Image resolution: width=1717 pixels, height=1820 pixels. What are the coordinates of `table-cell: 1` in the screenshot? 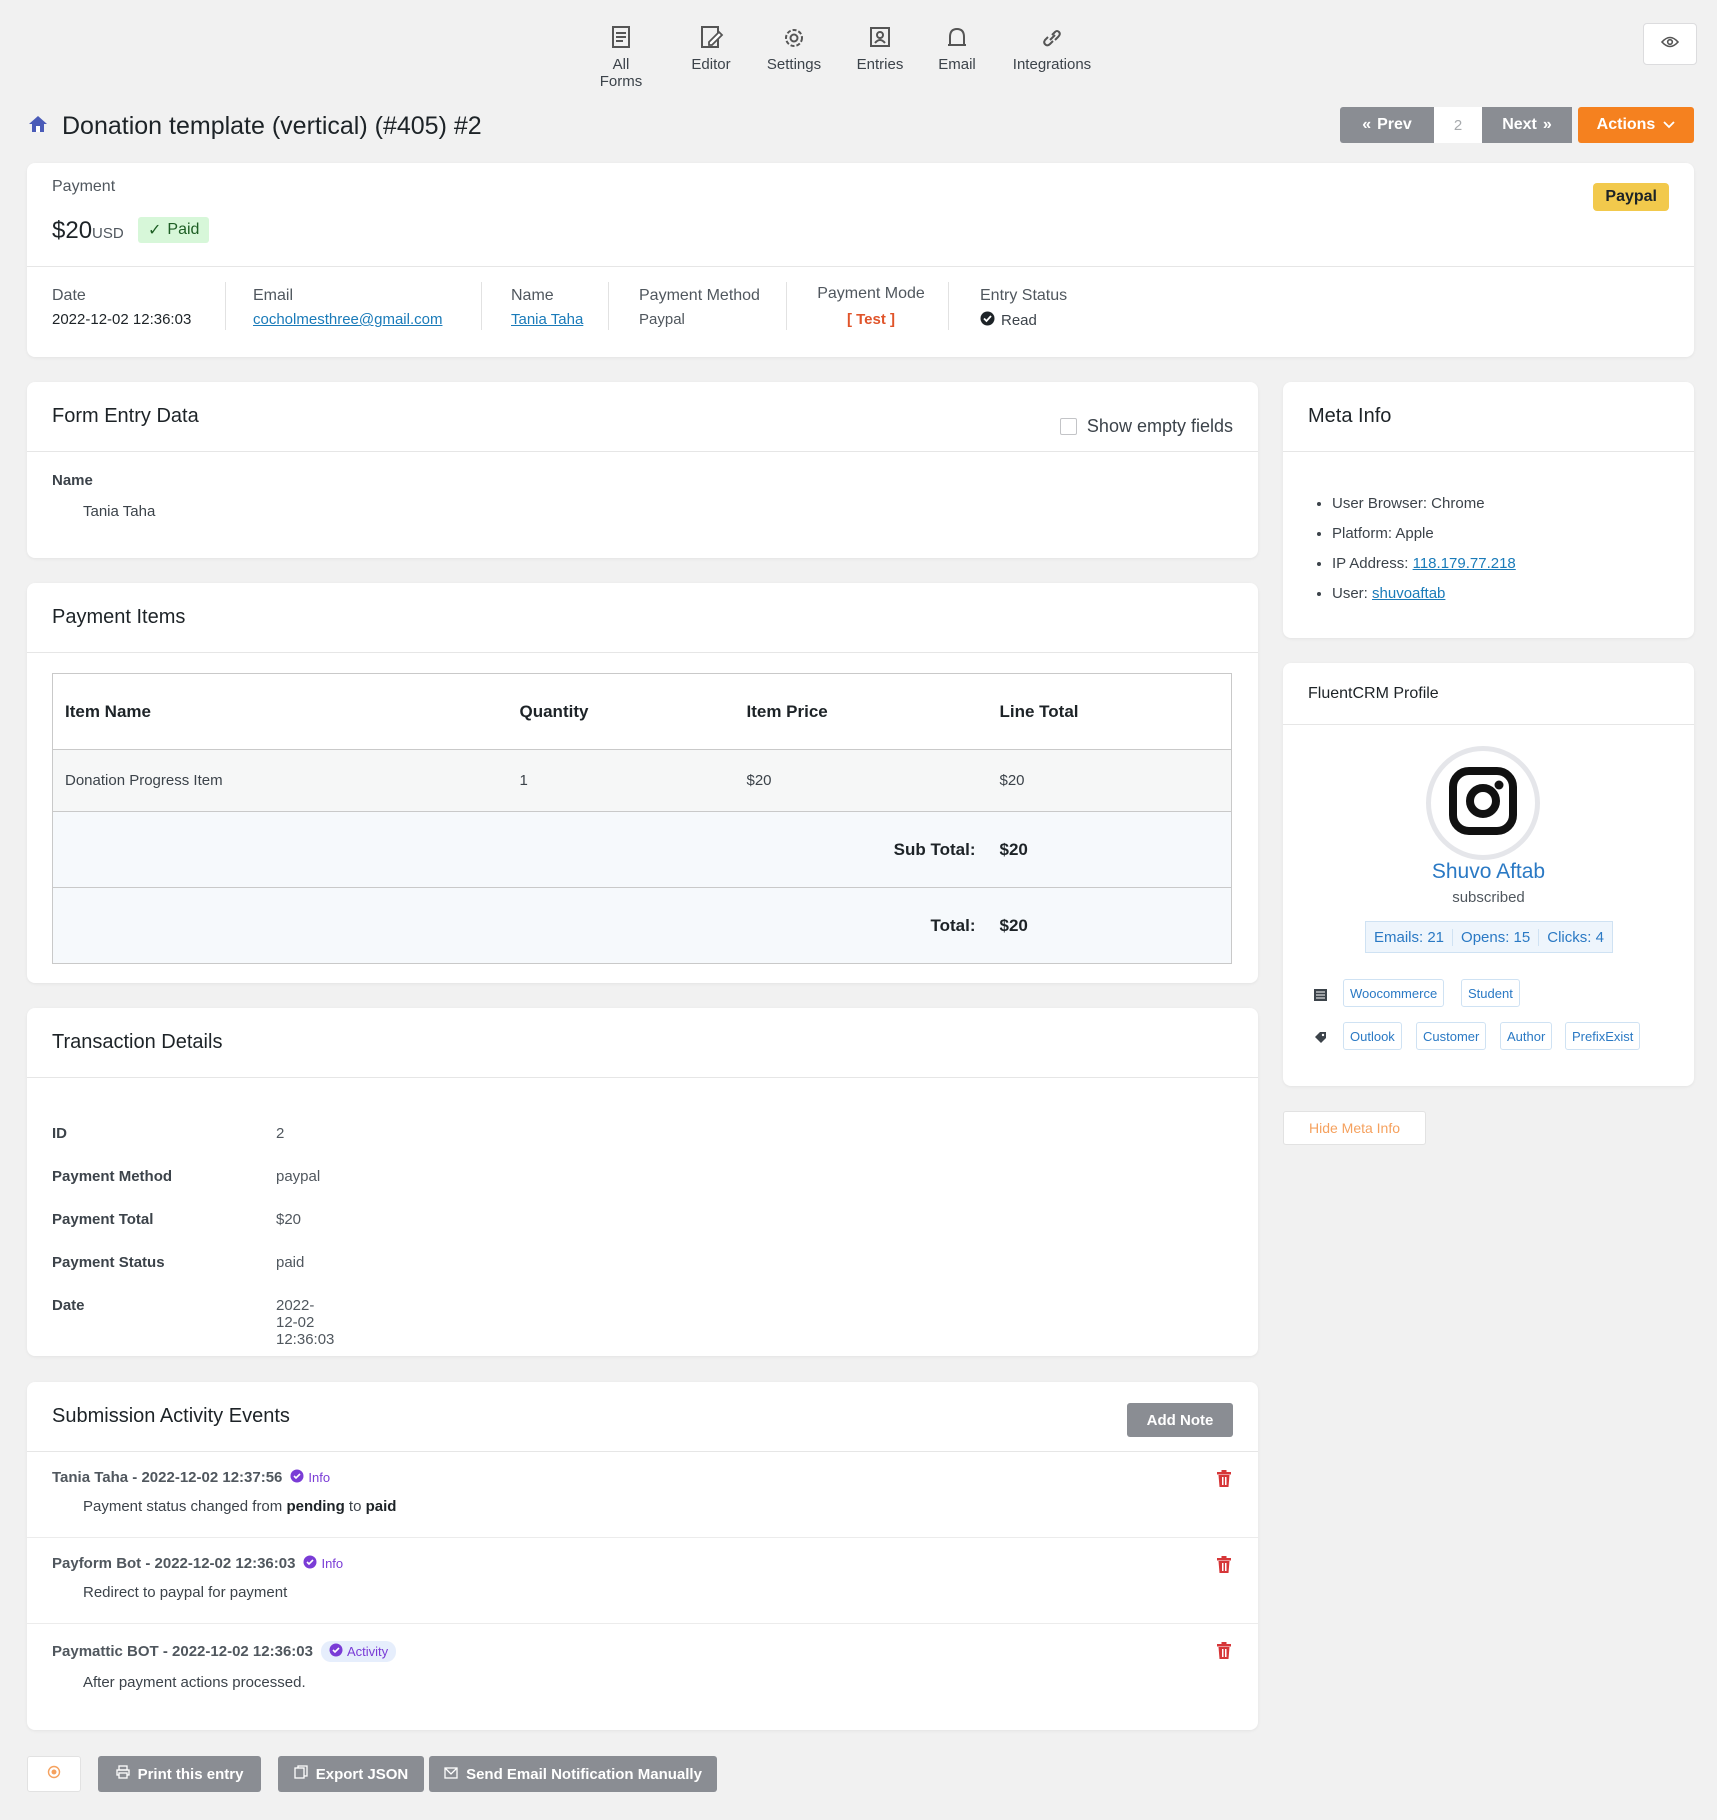 It's located at (621, 780).